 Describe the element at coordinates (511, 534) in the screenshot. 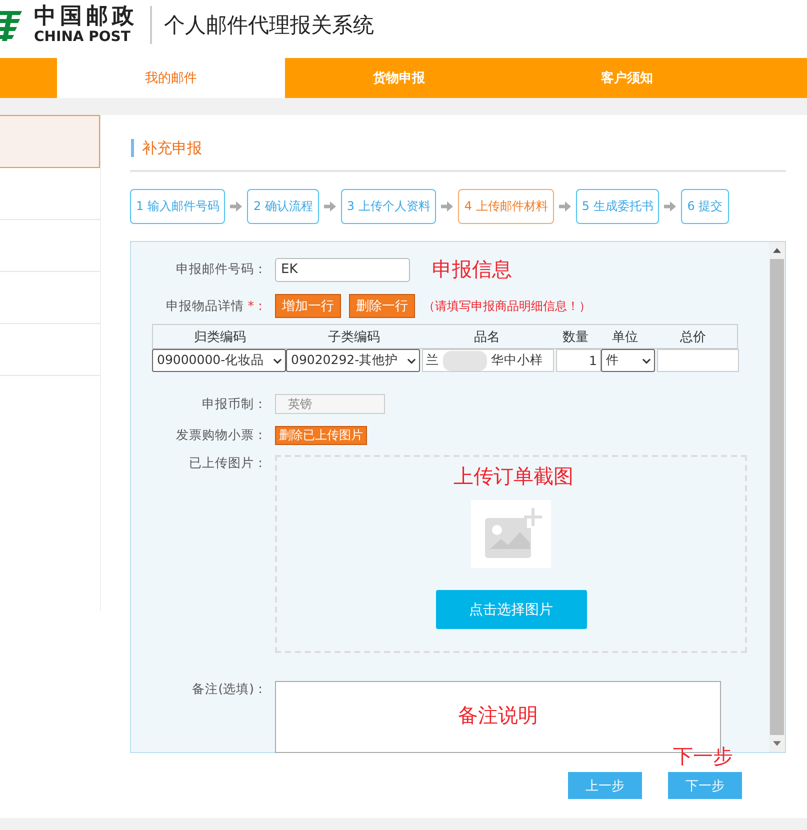

I see `add-image-icon` at that location.